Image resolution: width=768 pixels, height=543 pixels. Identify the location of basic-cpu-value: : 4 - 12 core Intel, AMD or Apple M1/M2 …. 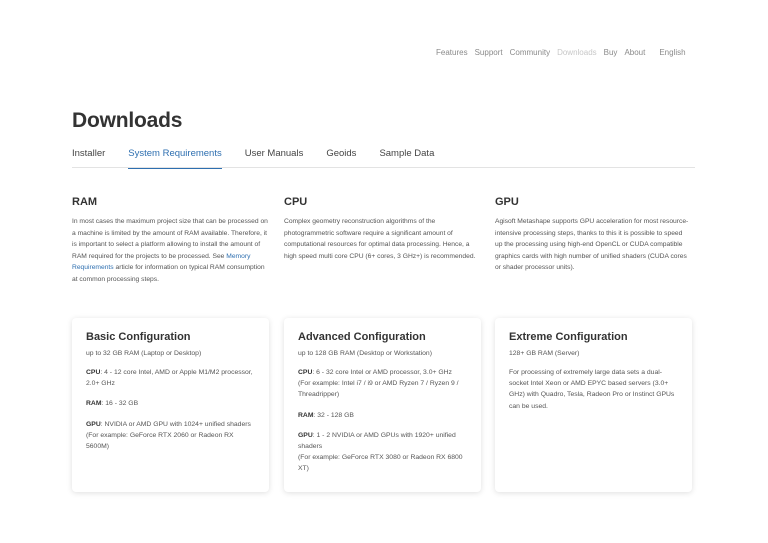
(169, 378).